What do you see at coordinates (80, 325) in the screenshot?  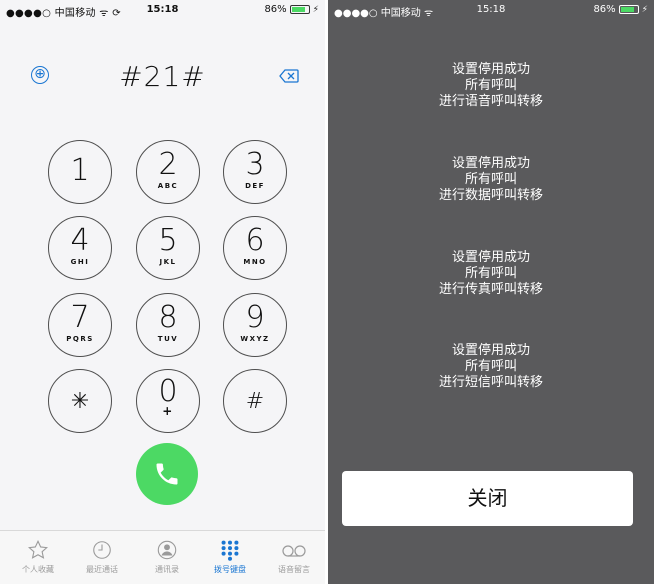 I see `key-7: 7 PQRS` at bounding box center [80, 325].